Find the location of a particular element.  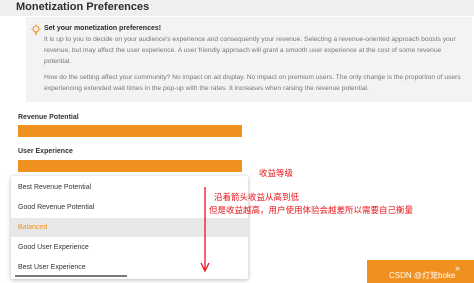

info-title: Set your monetization preferences! is located at coordinates (103, 28).